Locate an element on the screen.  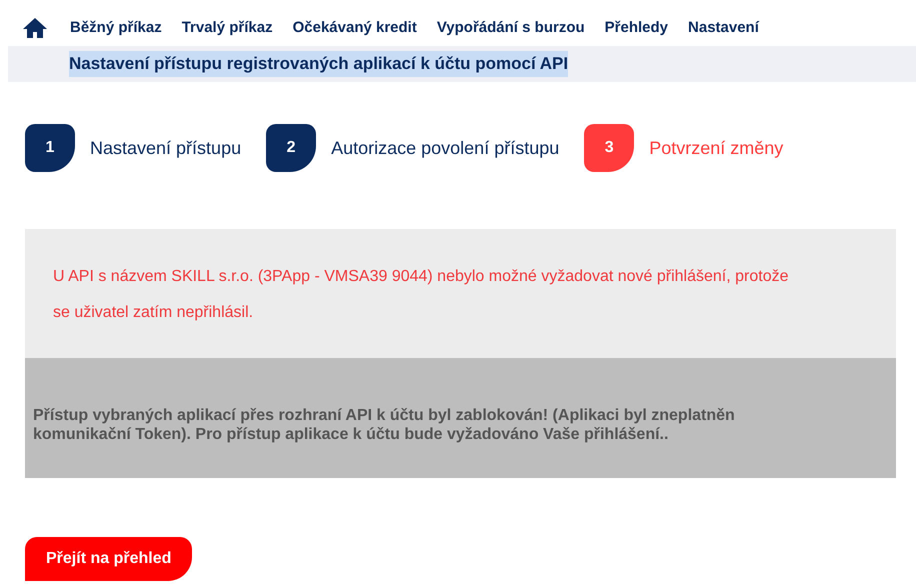
nav-link: Vypořádání s burzou is located at coordinates (510, 28).